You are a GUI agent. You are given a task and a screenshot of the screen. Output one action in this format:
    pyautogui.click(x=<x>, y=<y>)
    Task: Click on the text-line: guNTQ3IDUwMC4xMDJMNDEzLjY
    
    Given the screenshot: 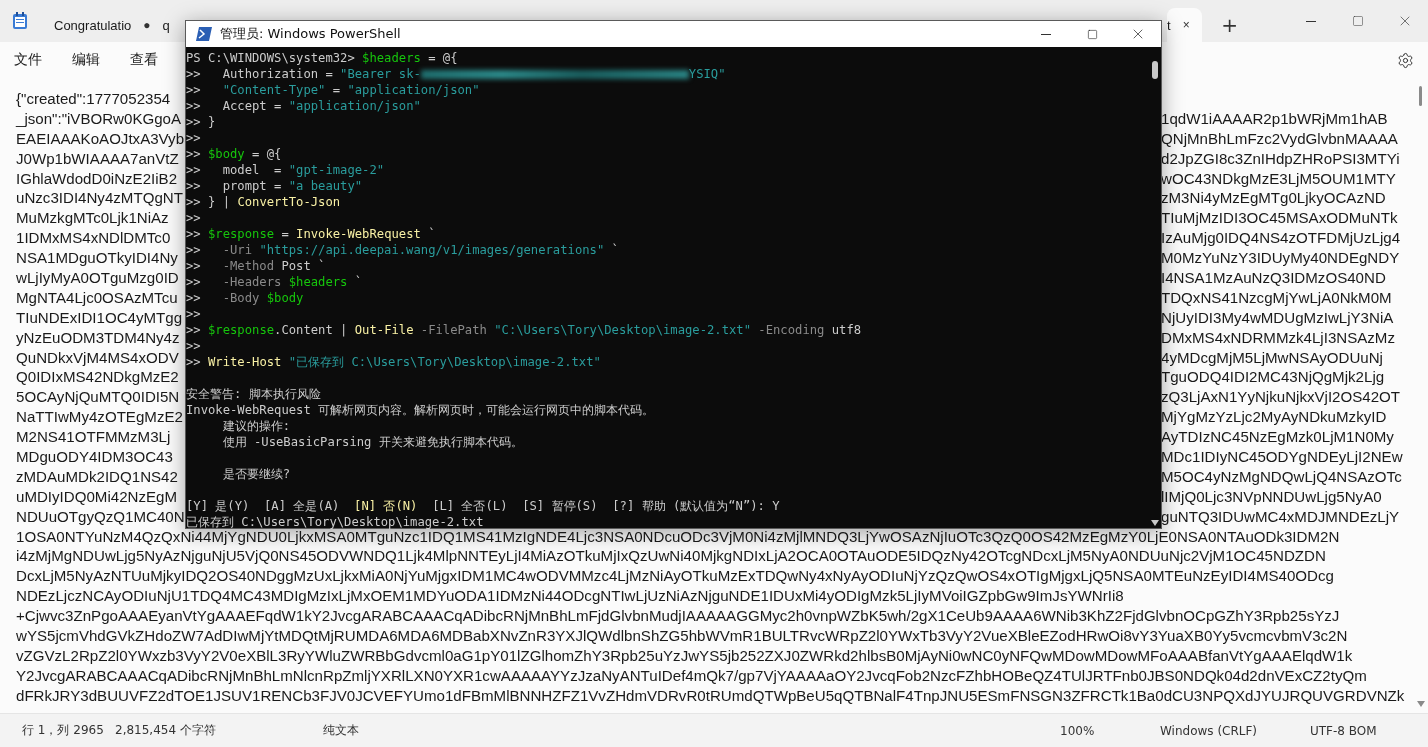 What is the action you would take?
    pyautogui.click(x=1280, y=516)
    